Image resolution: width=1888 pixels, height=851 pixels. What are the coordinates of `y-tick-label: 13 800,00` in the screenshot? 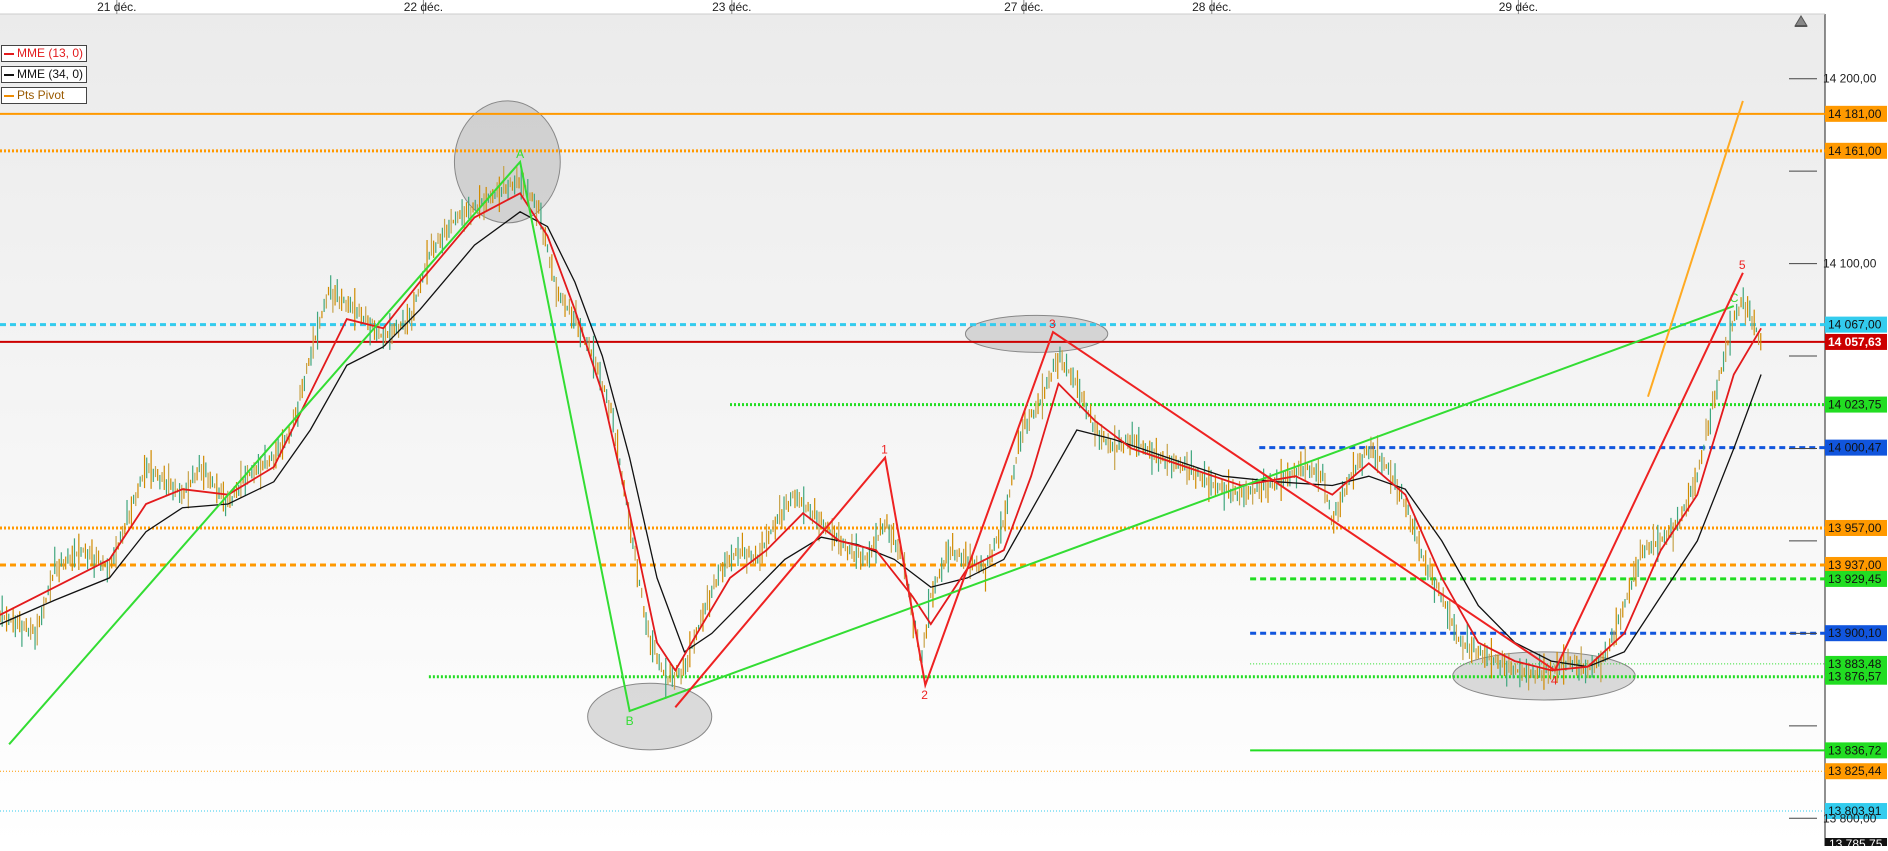 It's located at (1850, 818).